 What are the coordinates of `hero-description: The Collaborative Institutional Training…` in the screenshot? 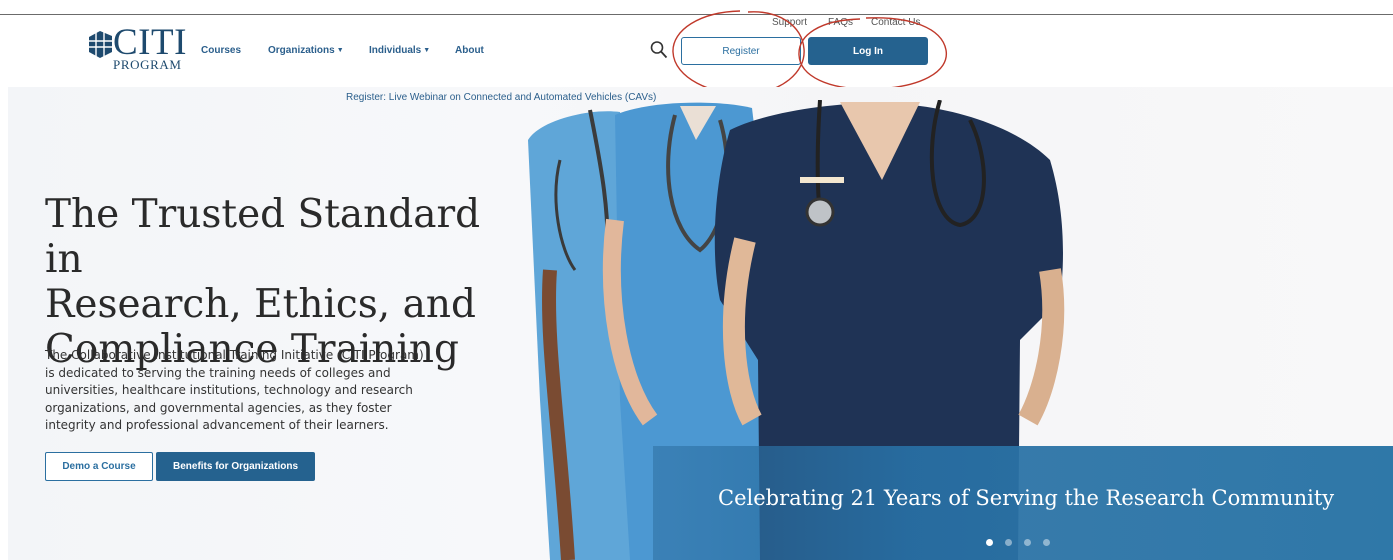 It's located at (245, 391).